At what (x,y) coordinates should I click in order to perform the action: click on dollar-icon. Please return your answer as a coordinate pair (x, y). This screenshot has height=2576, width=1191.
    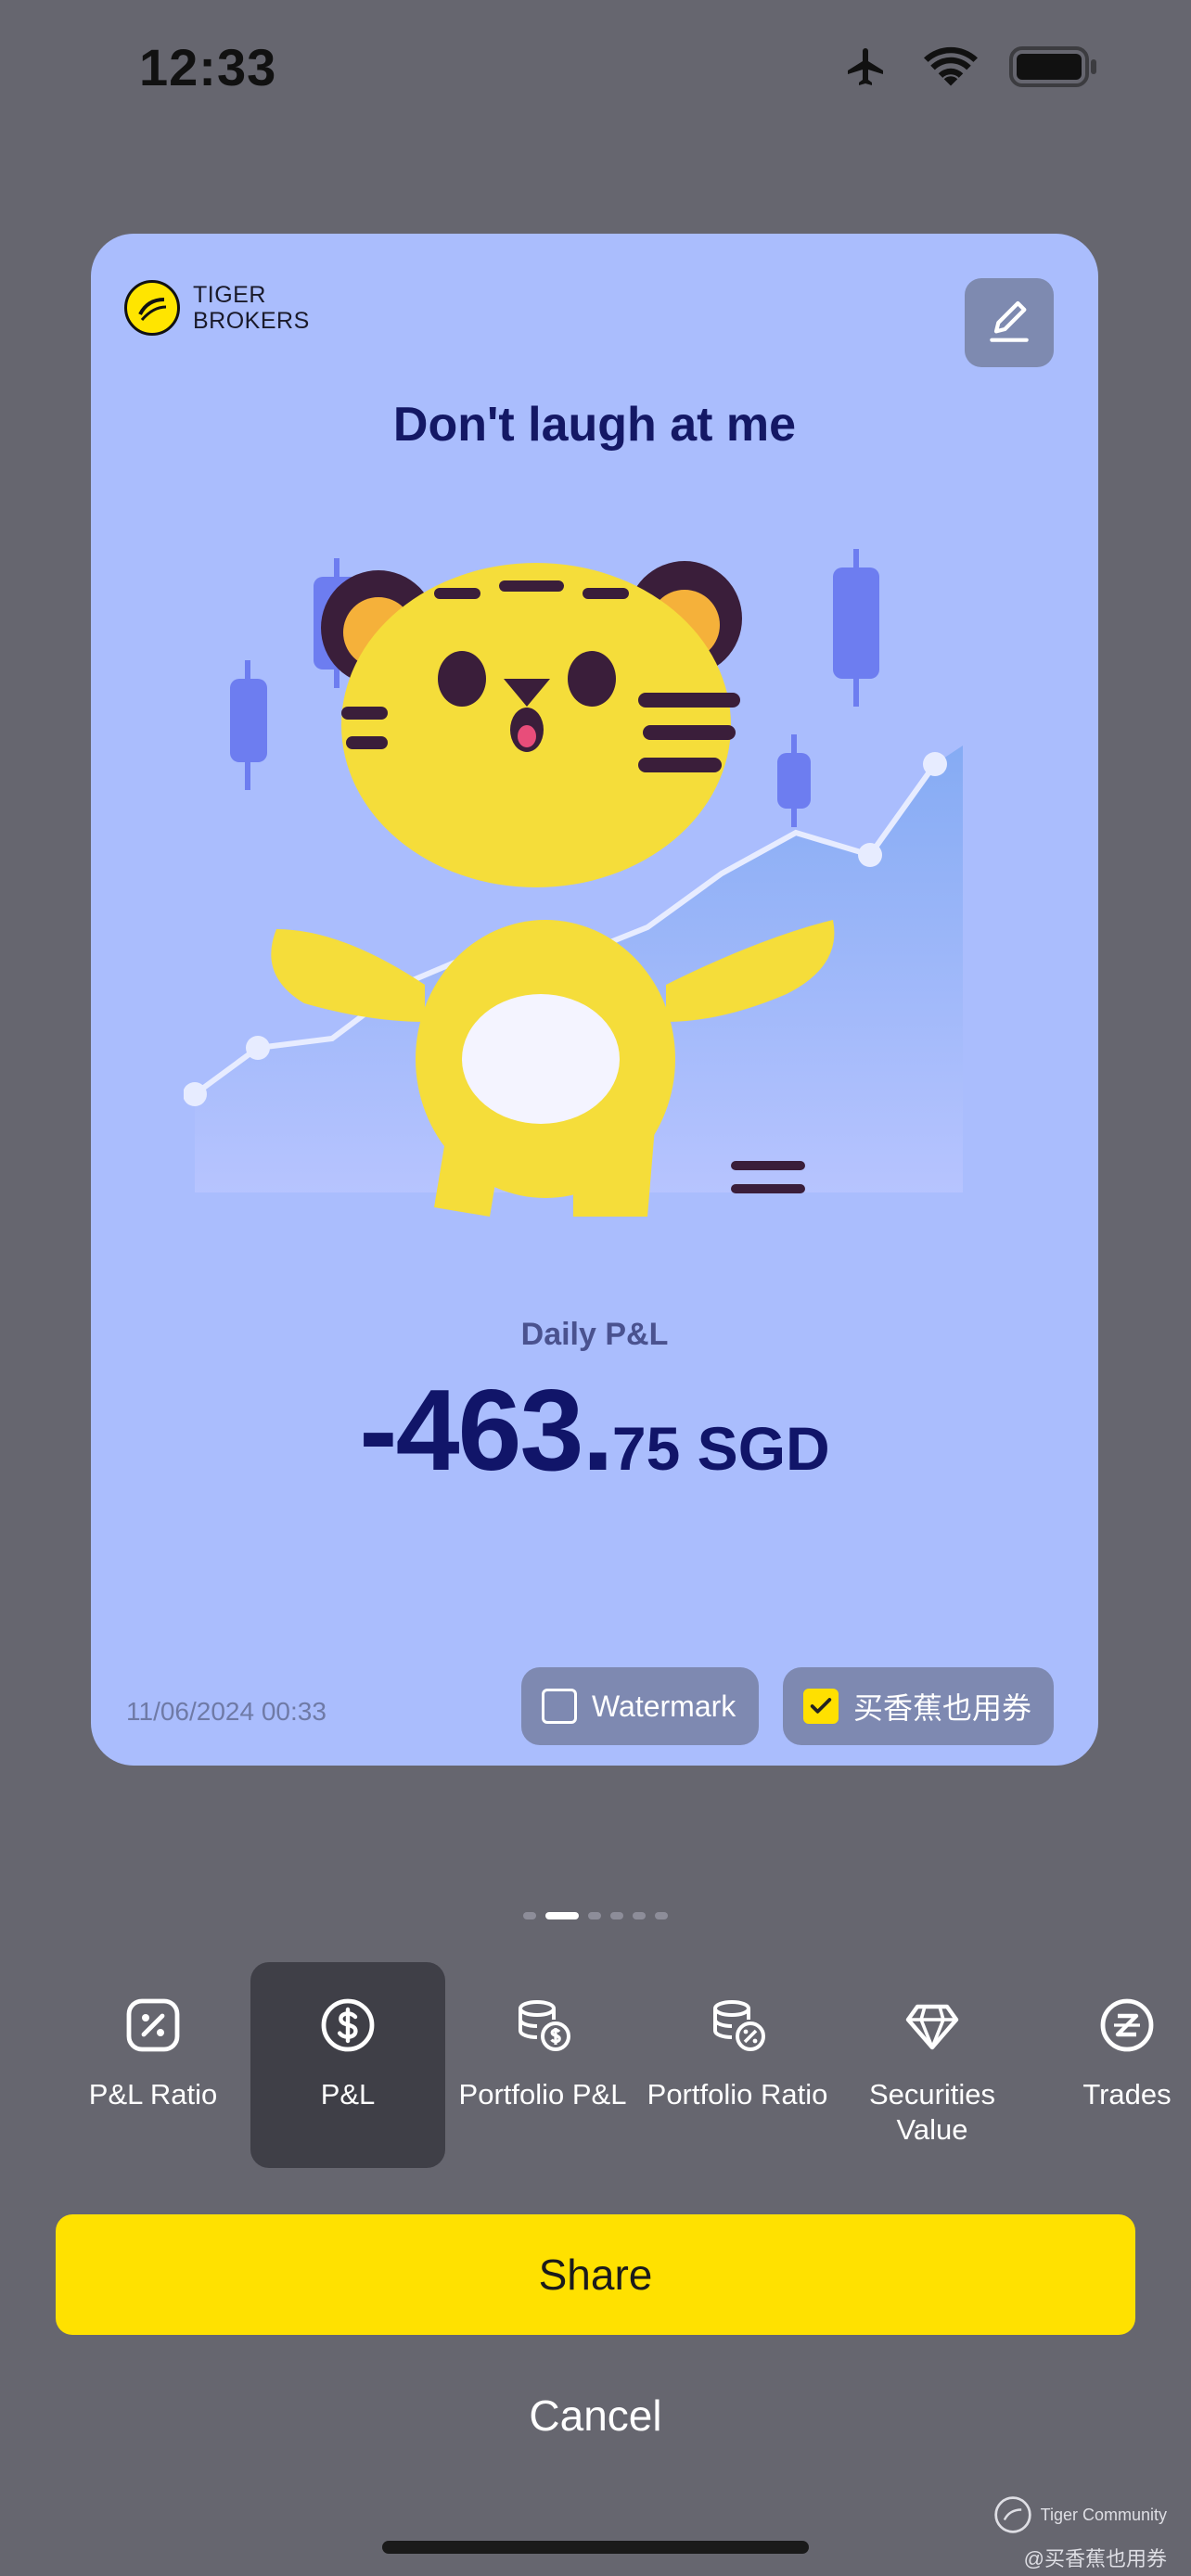
    Looking at the image, I should click on (348, 2025).